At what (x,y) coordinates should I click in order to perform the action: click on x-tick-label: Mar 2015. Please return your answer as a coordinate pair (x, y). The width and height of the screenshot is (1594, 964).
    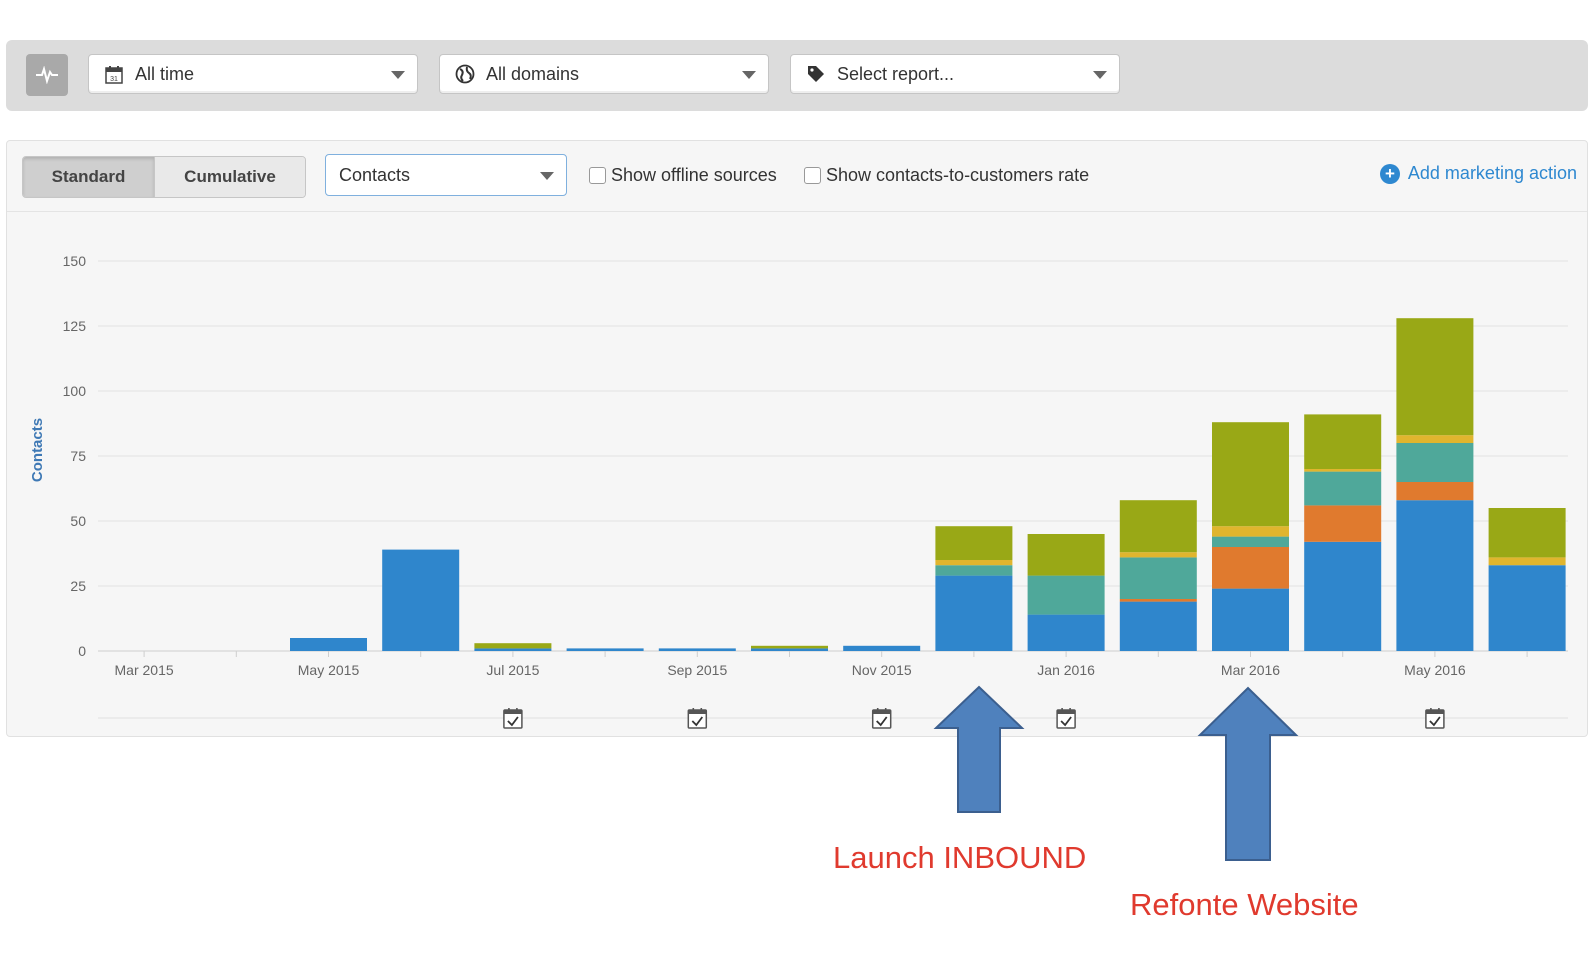
    Looking at the image, I should click on (144, 670).